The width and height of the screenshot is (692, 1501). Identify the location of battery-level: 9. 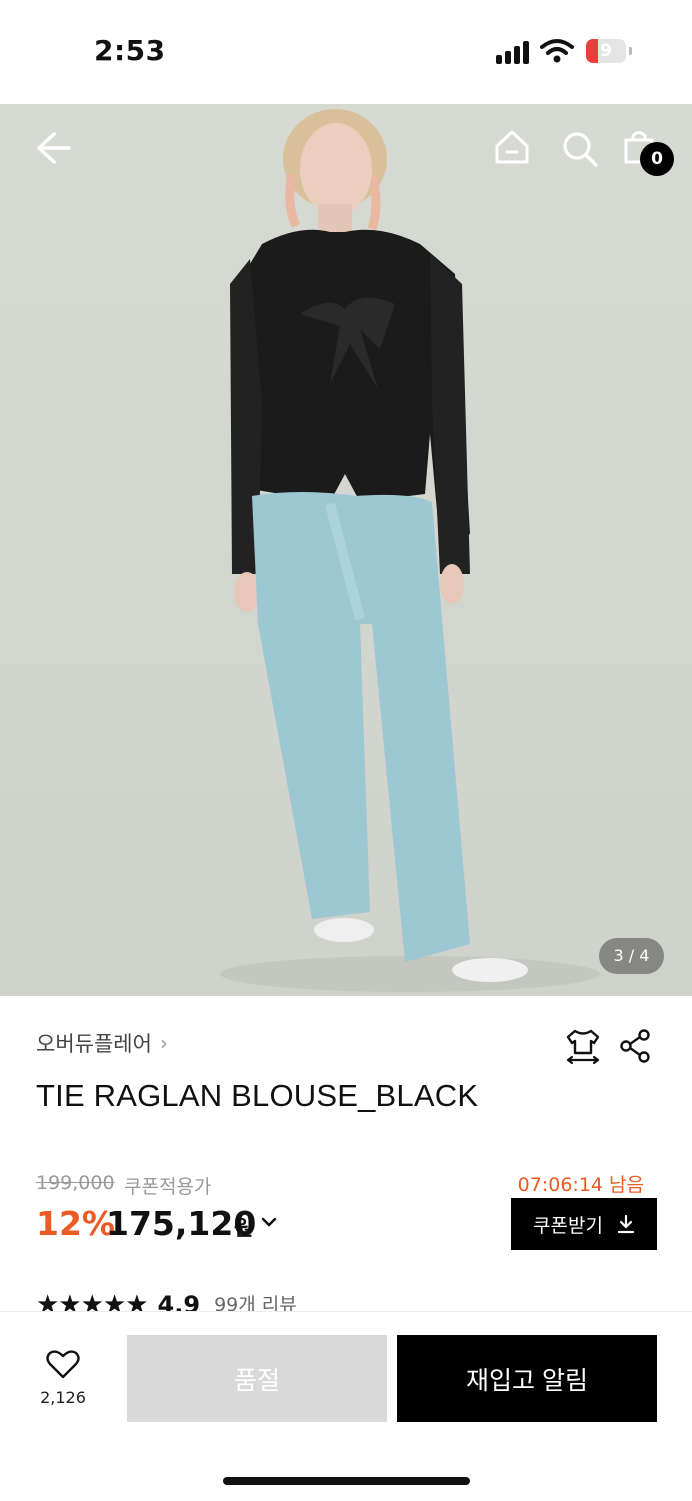
(606, 51).